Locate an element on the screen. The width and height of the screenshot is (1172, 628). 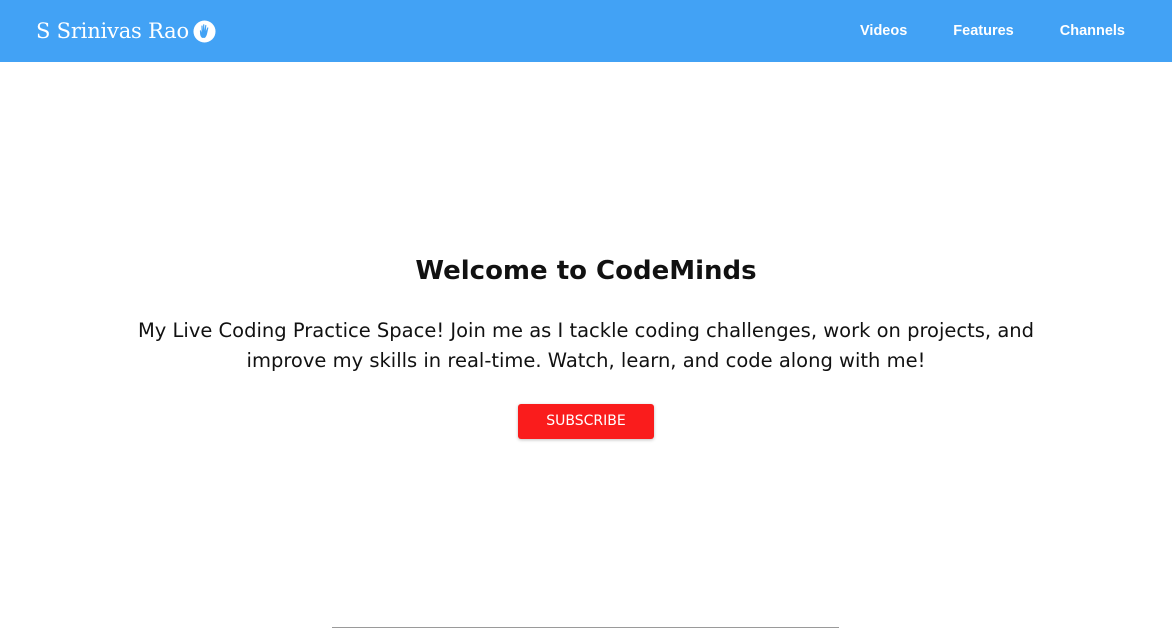
nav-menu: Videos Features Channels is located at coordinates (992, 31).